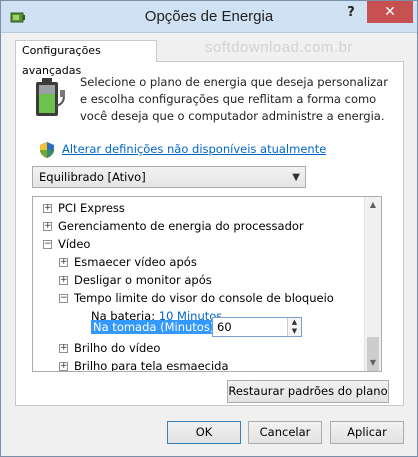  I want to click on tree-item-video: − Vídeo, so click(66, 244).